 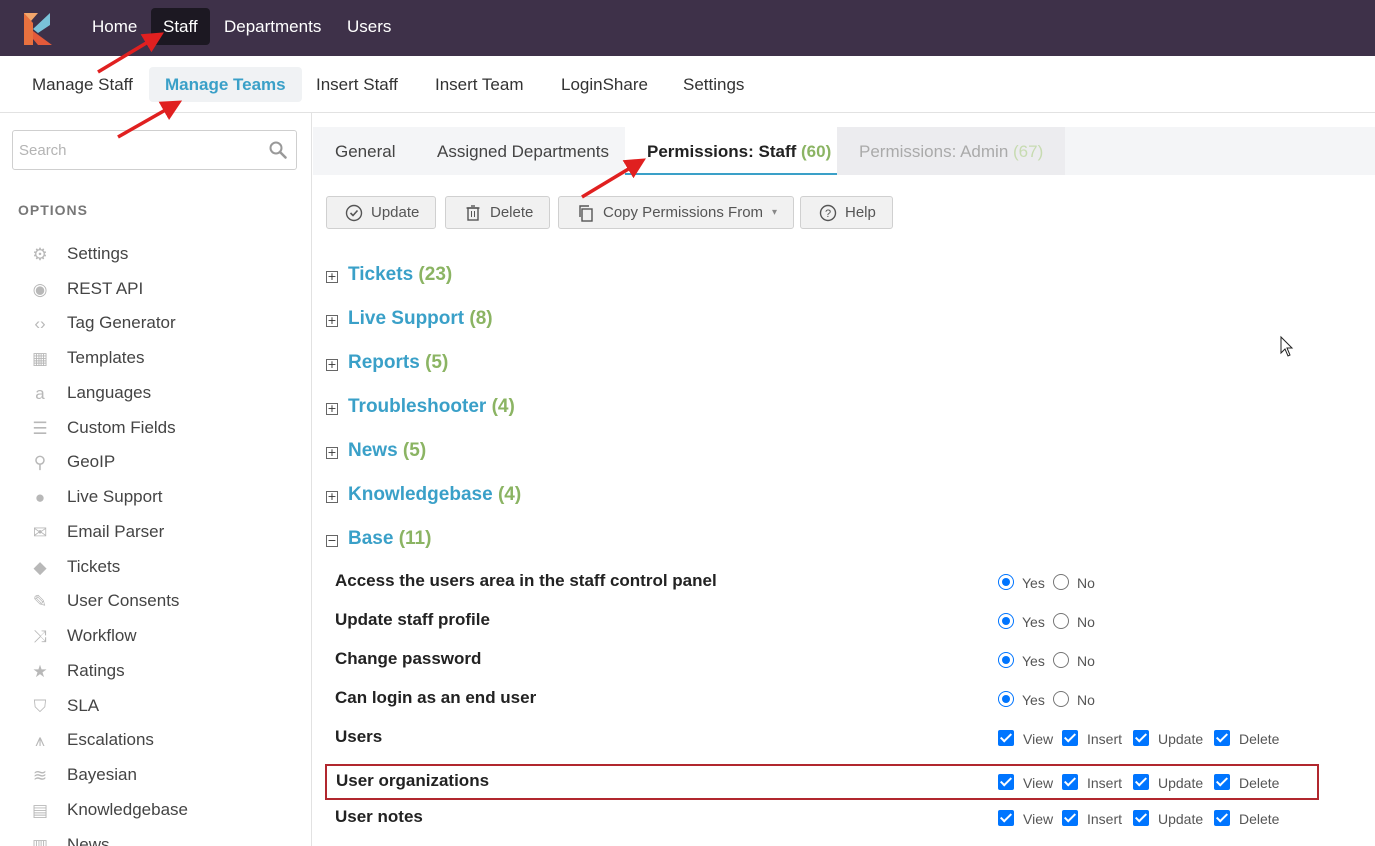 What do you see at coordinates (165, 498) in the screenshot?
I see `sidebar-item-live-support: ● Live Support` at bounding box center [165, 498].